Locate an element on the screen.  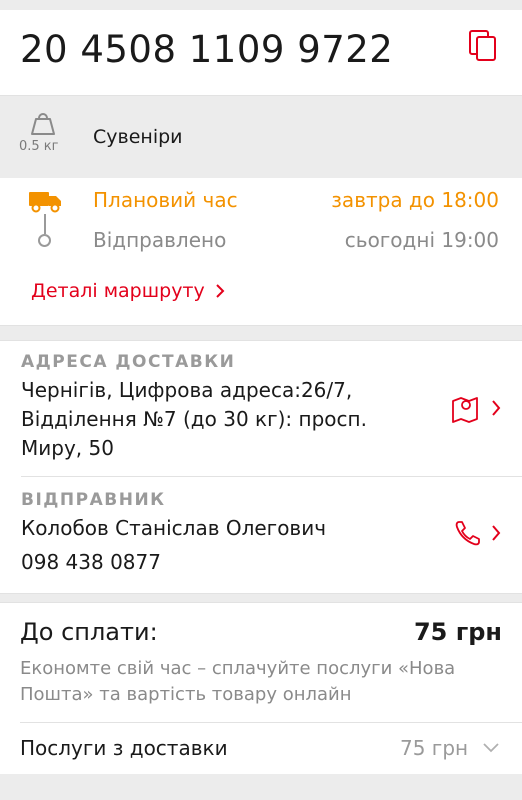
cargo-weight: 0.5 кг is located at coordinates (39, 146).